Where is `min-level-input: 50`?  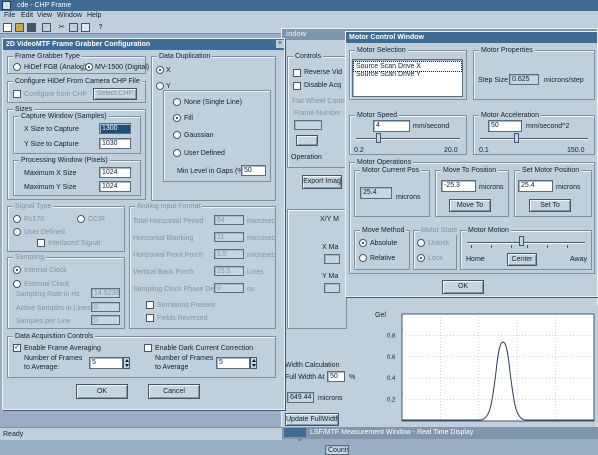 min-level-input: 50 is located at coordinates (253, 170).